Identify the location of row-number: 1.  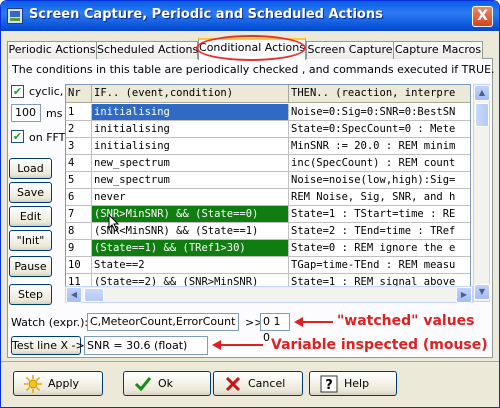
(79, 112).